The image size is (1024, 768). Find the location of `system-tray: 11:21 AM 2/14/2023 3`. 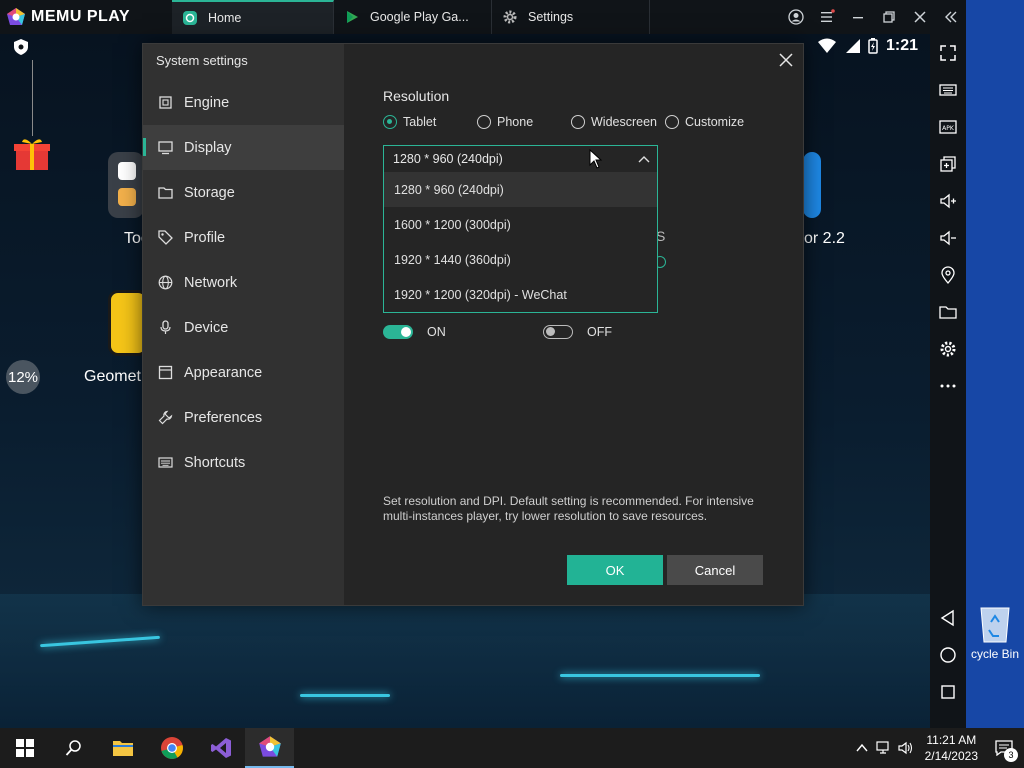

system-tray: 11:21 AM 2/14/2023 3 is located at coordinates (937, 748).